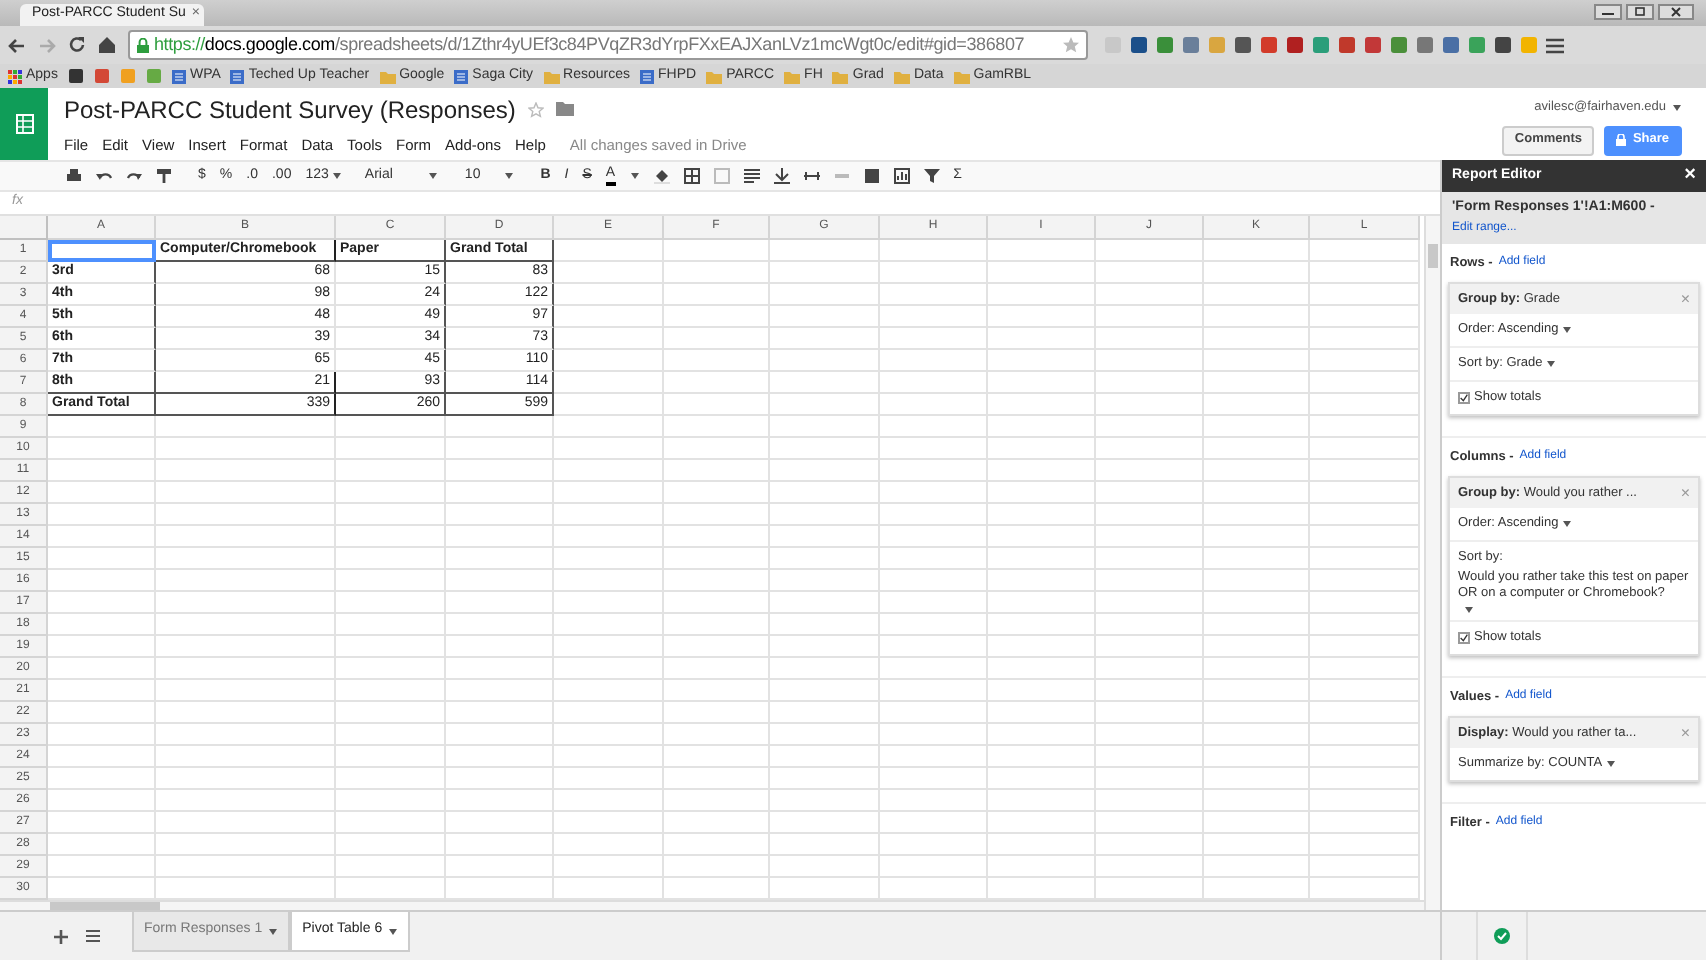 The image size is (1706, 960). I want to click on fill-color-icon, so click(661, 176).